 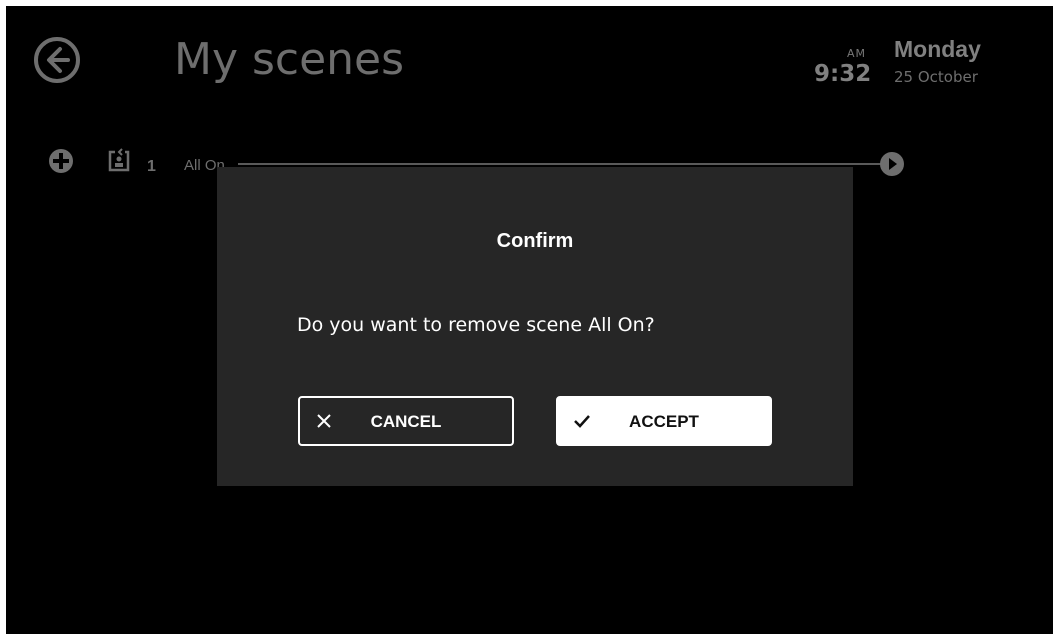 I want to click on cancel-label: CANCEL, so click(x=406, y=421).